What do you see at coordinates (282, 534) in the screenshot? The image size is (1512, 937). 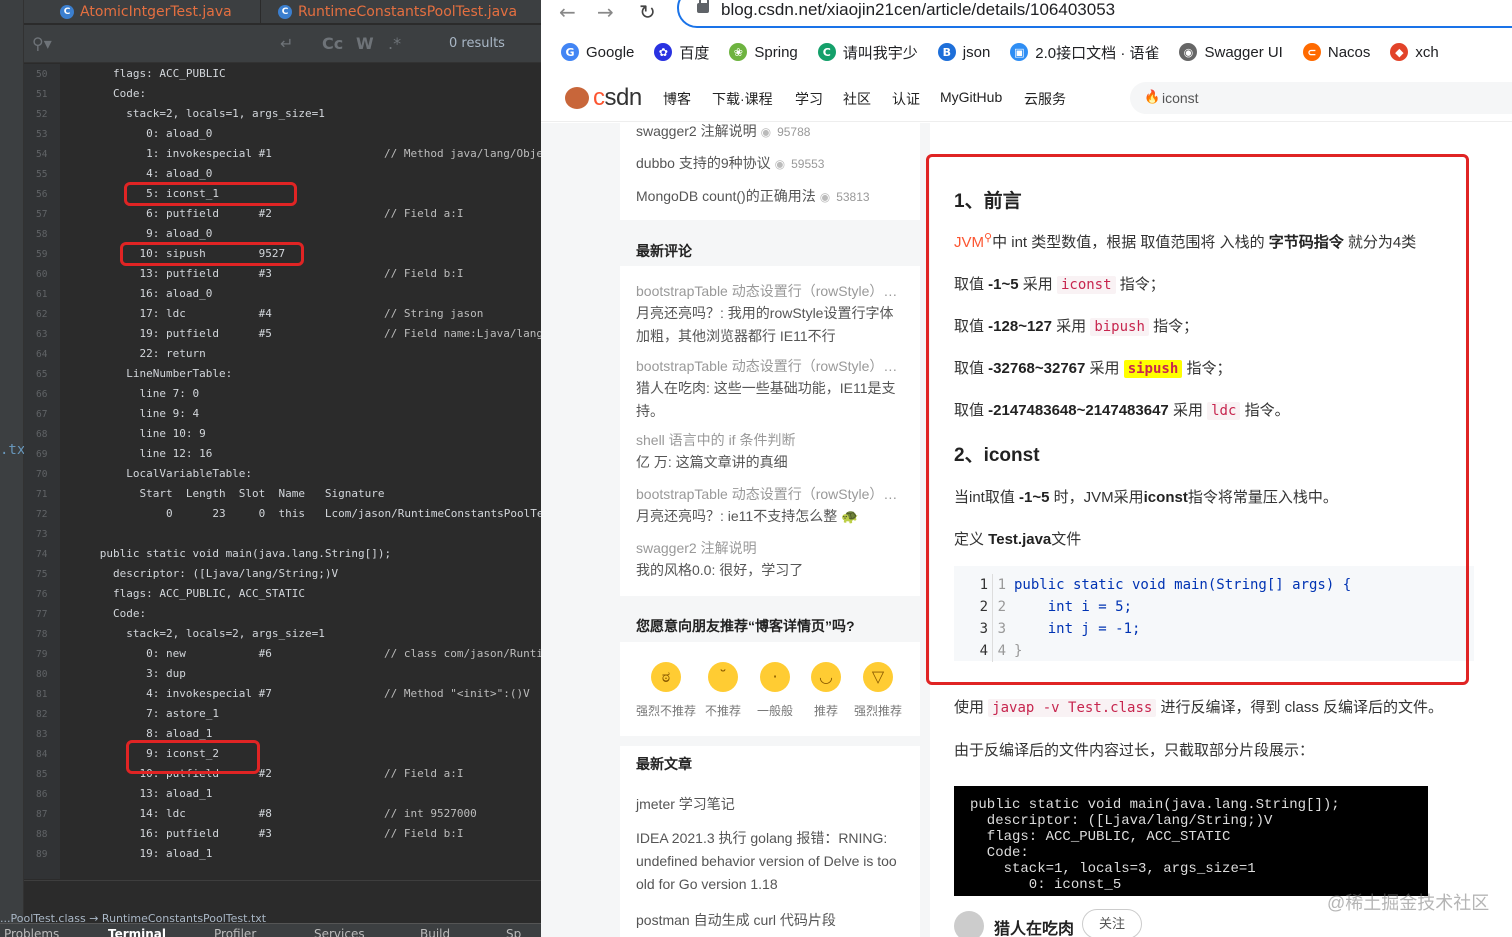 I see `code-line: 73` at bounding box center [282, 534].